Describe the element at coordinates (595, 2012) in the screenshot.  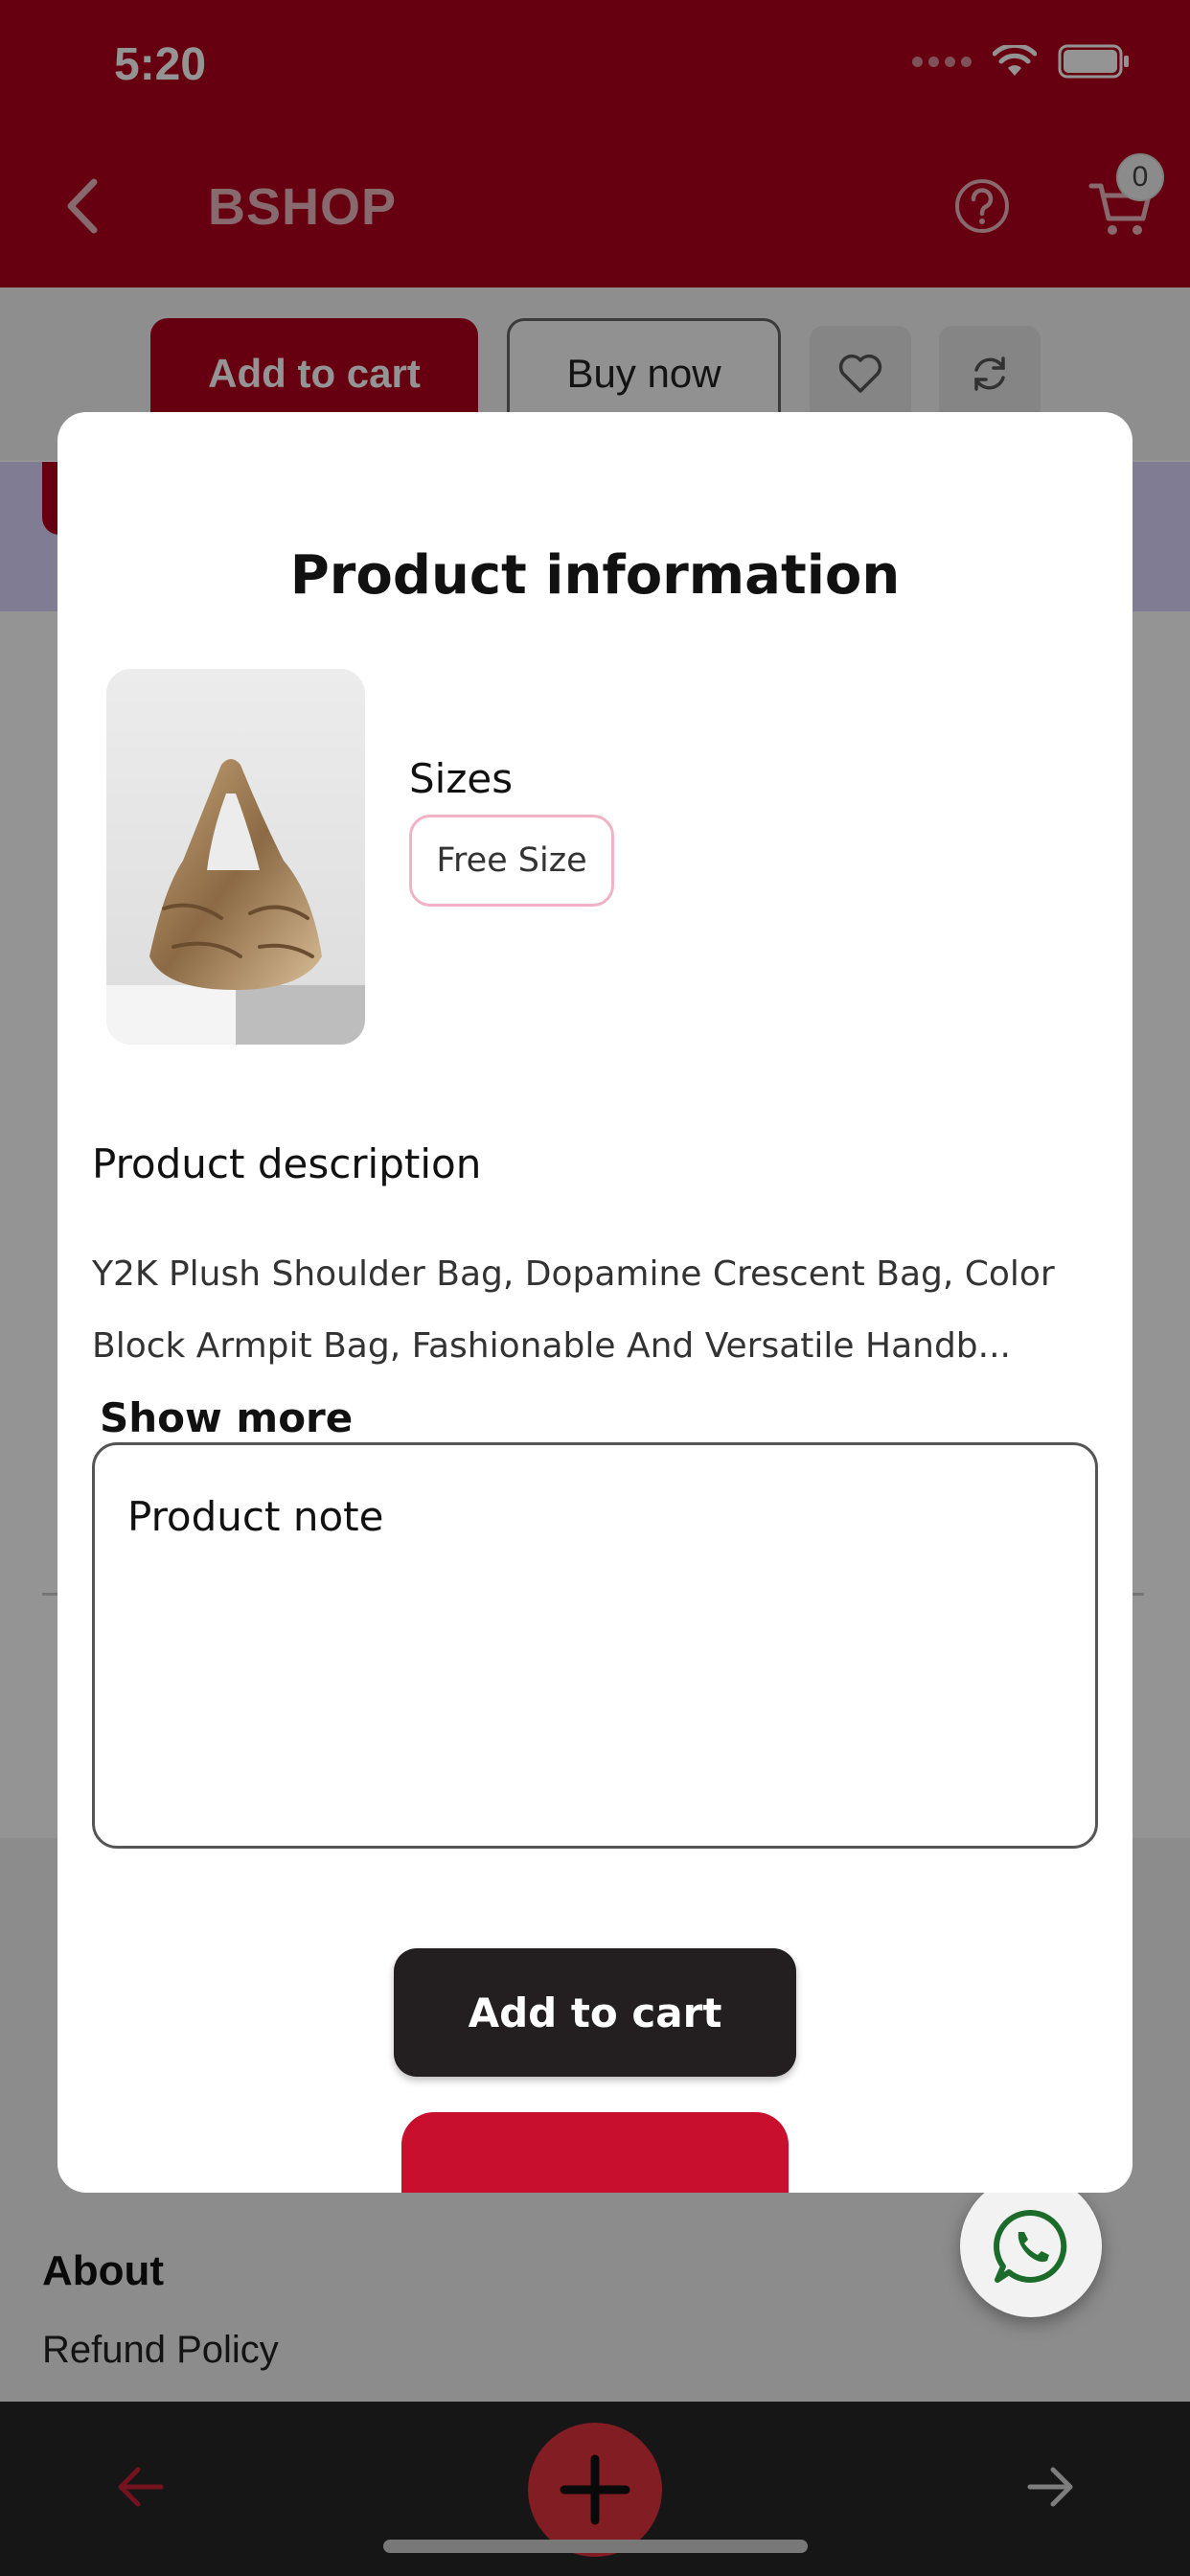
I see `modal-add-to-cart-button: Add to cart` at that location.